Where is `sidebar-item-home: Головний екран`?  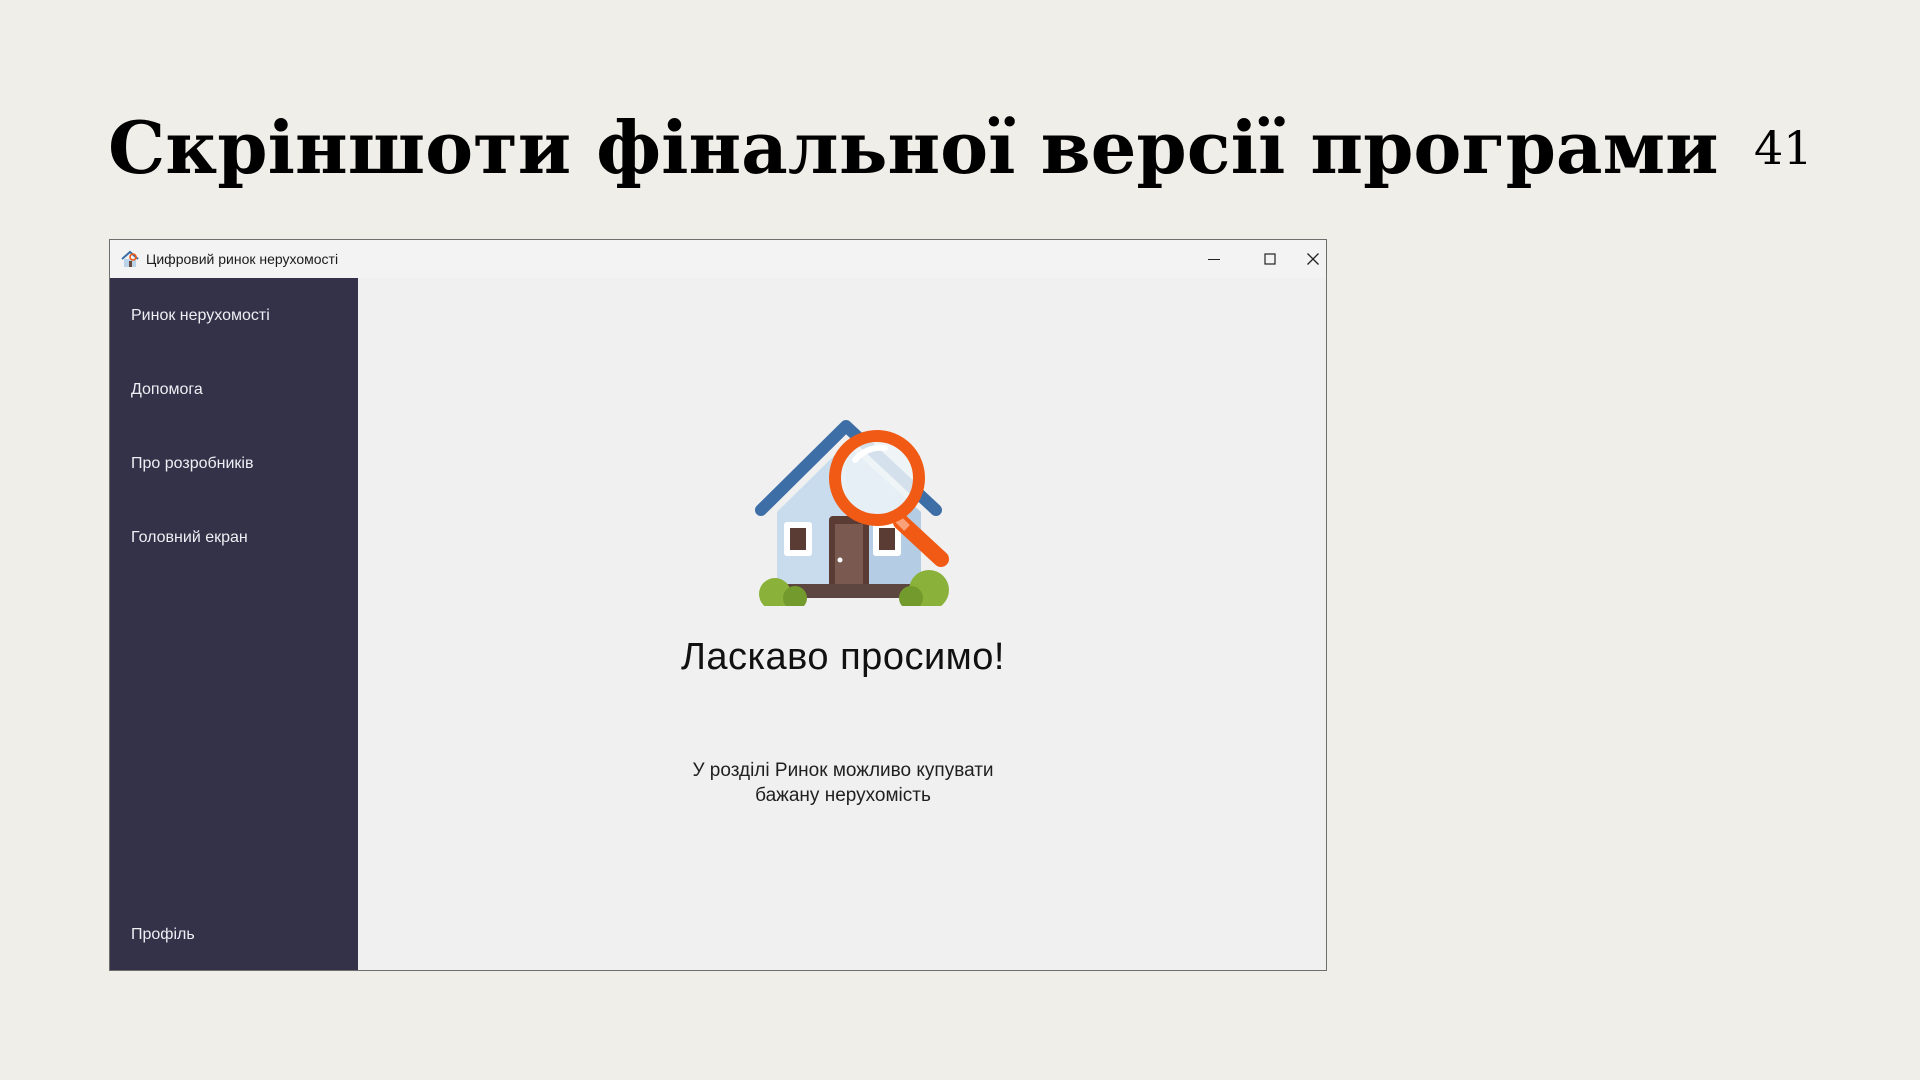 sidebar-item-home: Головний екран is located at coordinates (234, 538).